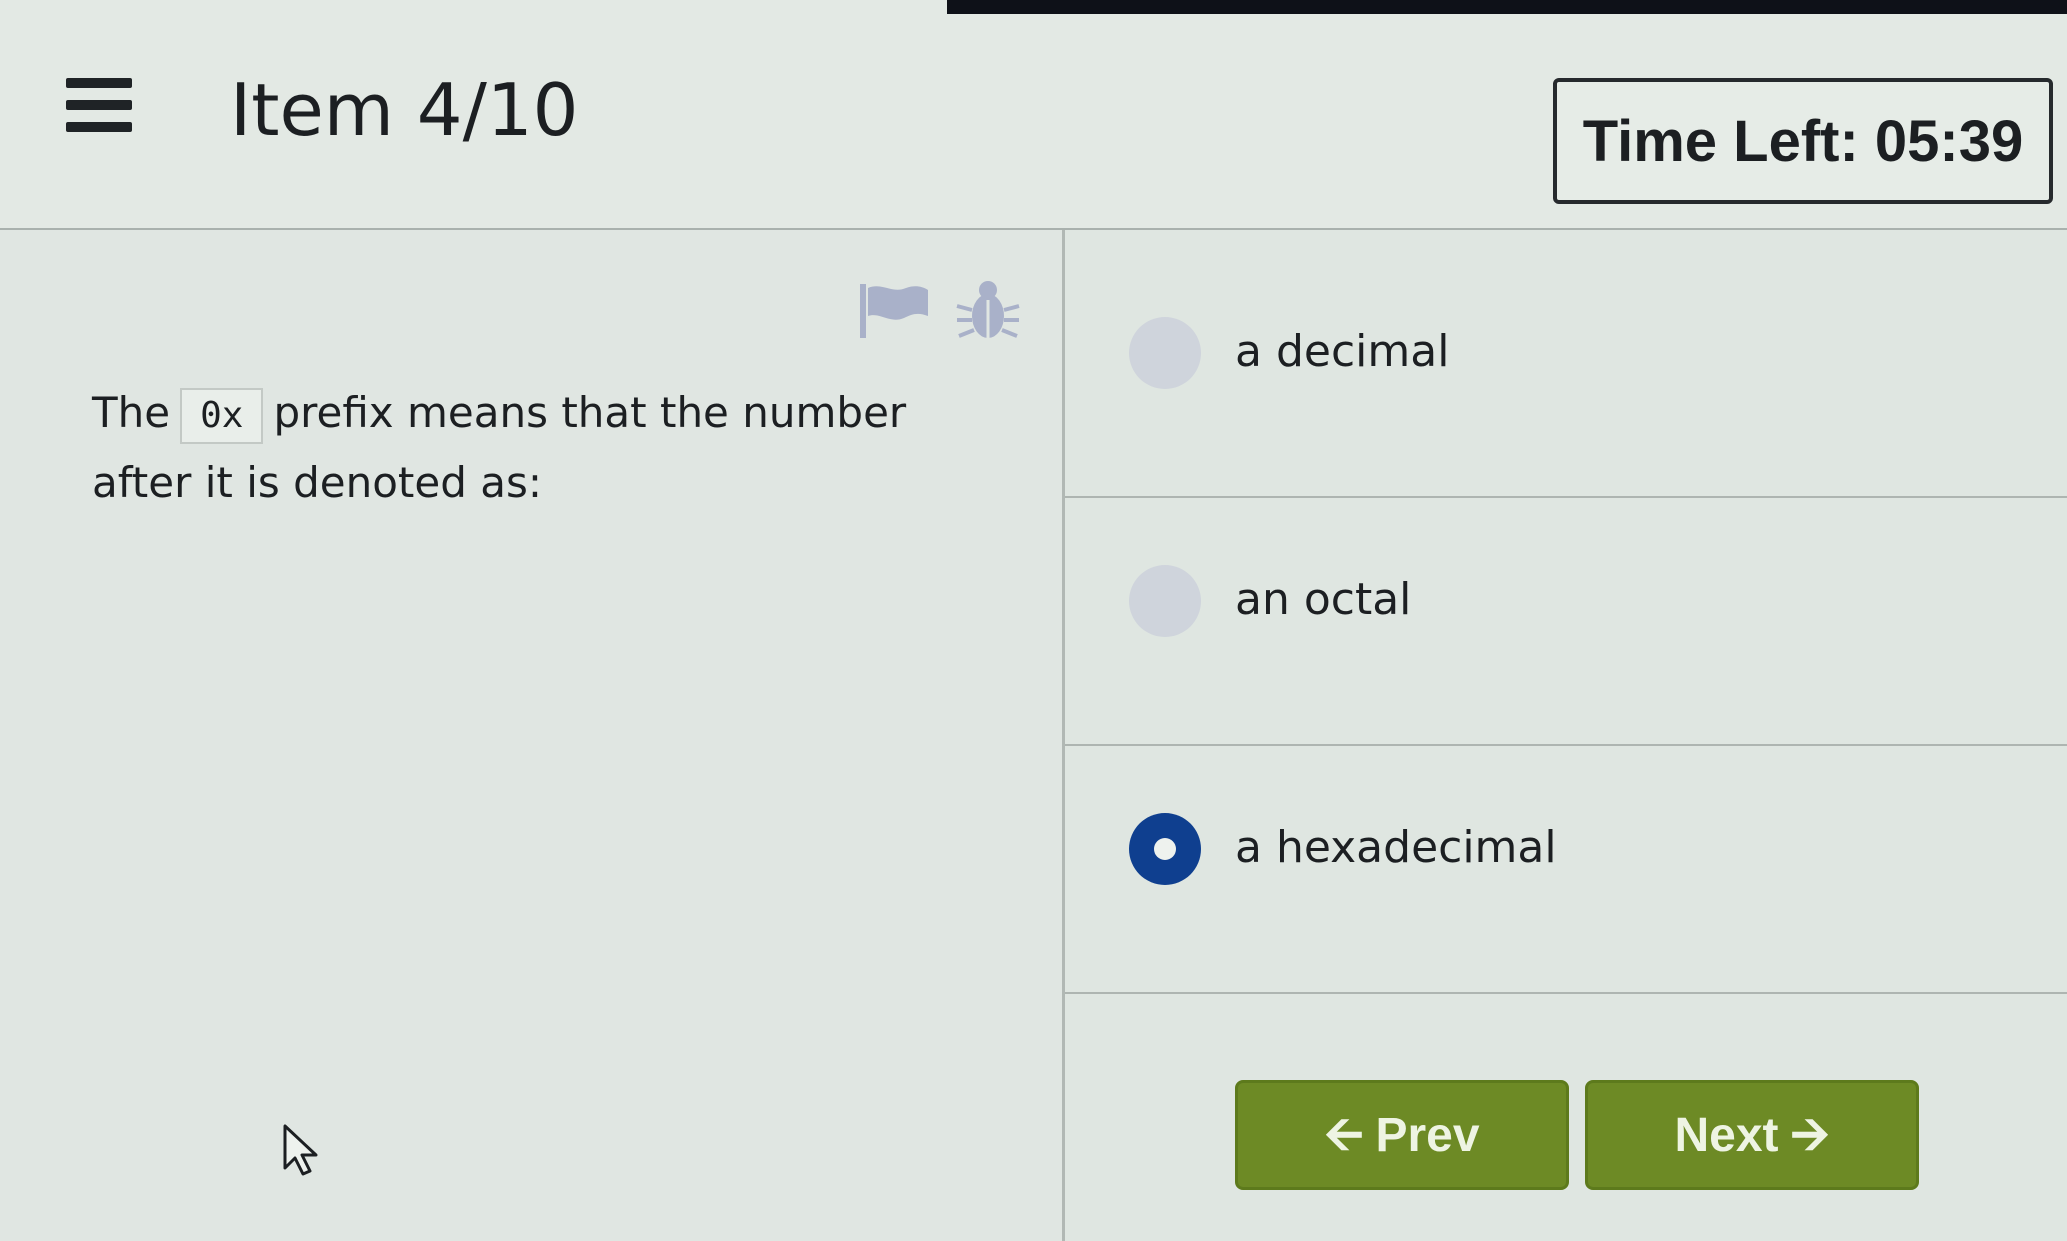 This screenshot has width=2067, height=1241. What do you see at coordinates (894, 310) in the screenshot?
I see `flag-icon` at bounding box center [894, 310].